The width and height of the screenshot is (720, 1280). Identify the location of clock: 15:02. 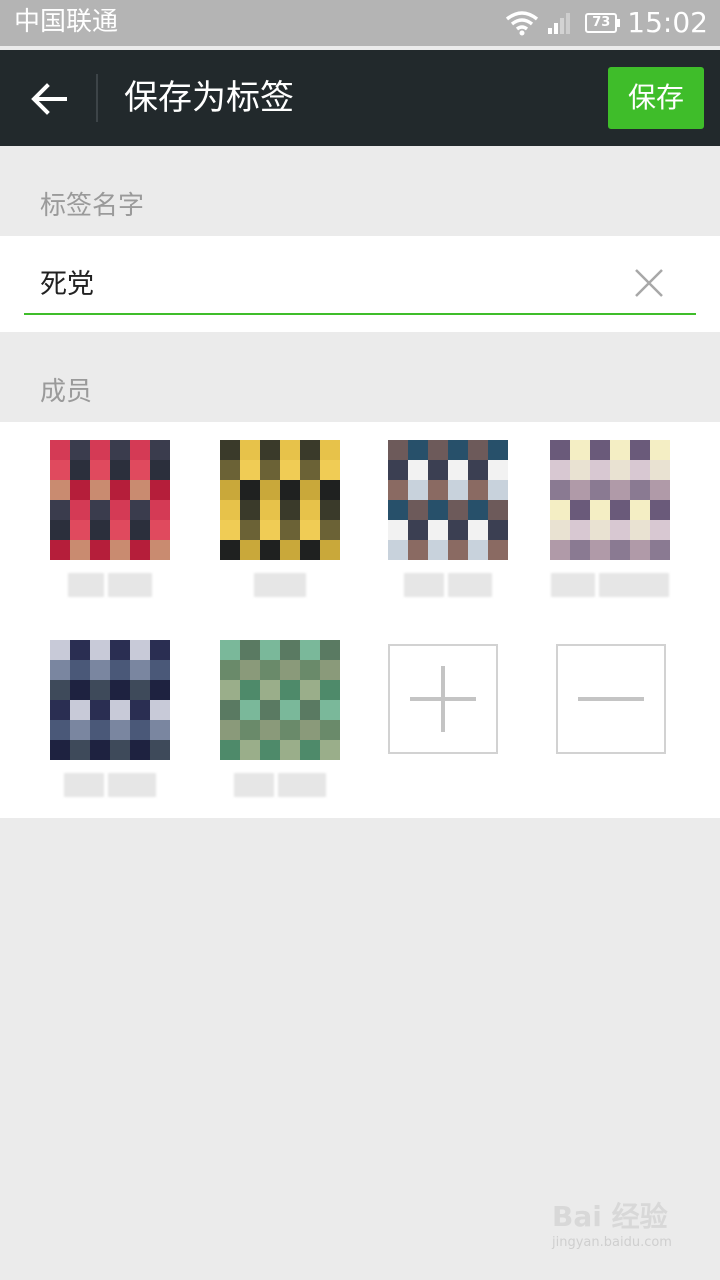
(667, 22).